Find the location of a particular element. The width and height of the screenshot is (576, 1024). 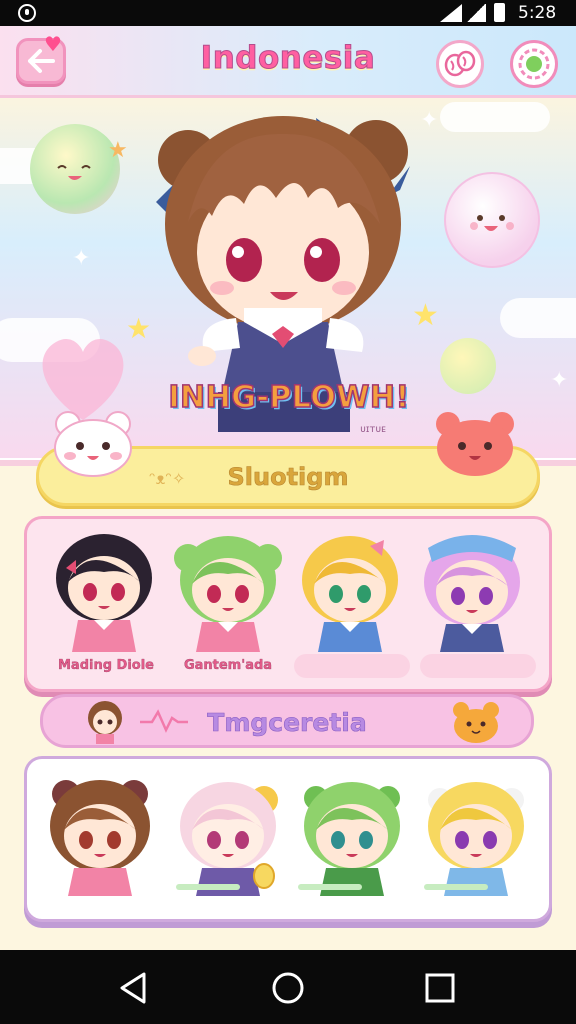

nav-recents-icon is located at coordinates (440, 988).